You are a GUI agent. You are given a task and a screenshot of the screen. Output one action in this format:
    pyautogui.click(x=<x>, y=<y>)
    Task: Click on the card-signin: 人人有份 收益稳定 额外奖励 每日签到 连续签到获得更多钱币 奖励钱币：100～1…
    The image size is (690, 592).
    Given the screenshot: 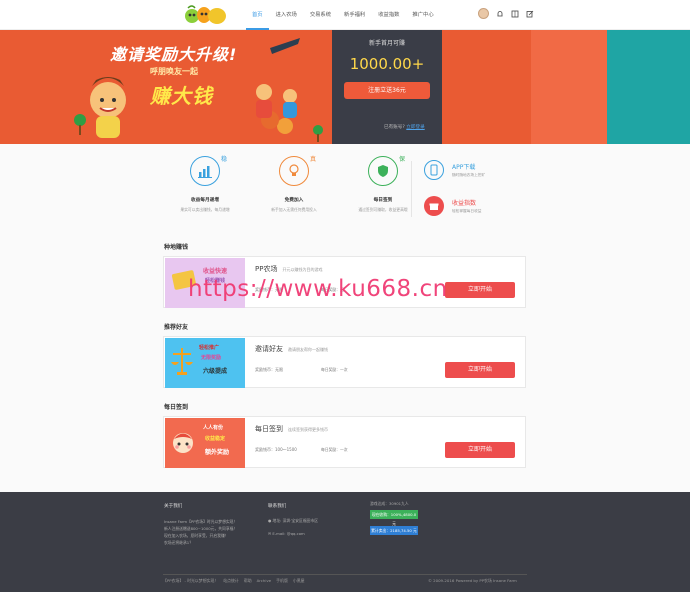 What is the action you would take?
    pyautogui.click(x=344, y=442)
    